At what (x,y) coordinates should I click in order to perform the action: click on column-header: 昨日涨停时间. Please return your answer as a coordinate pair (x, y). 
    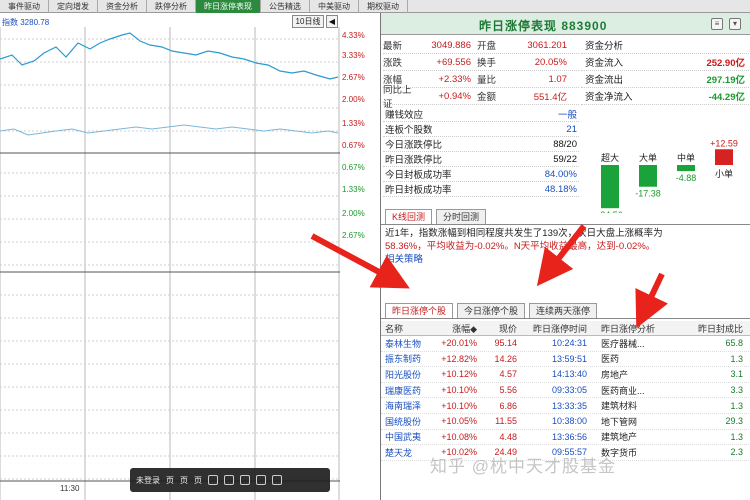
    Looking at the image, I should click on (552, 328).